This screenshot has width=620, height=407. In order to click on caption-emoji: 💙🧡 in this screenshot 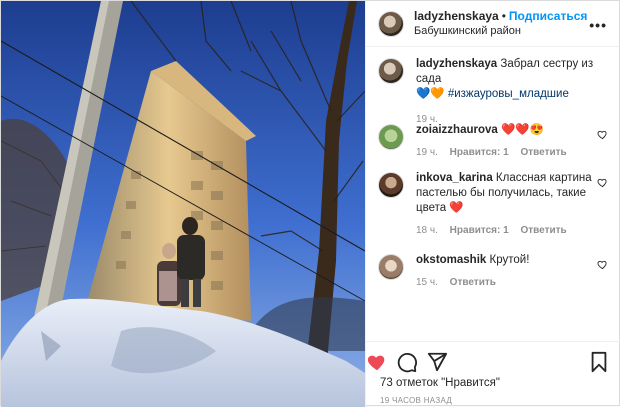, I will do `click(430, 94)`.